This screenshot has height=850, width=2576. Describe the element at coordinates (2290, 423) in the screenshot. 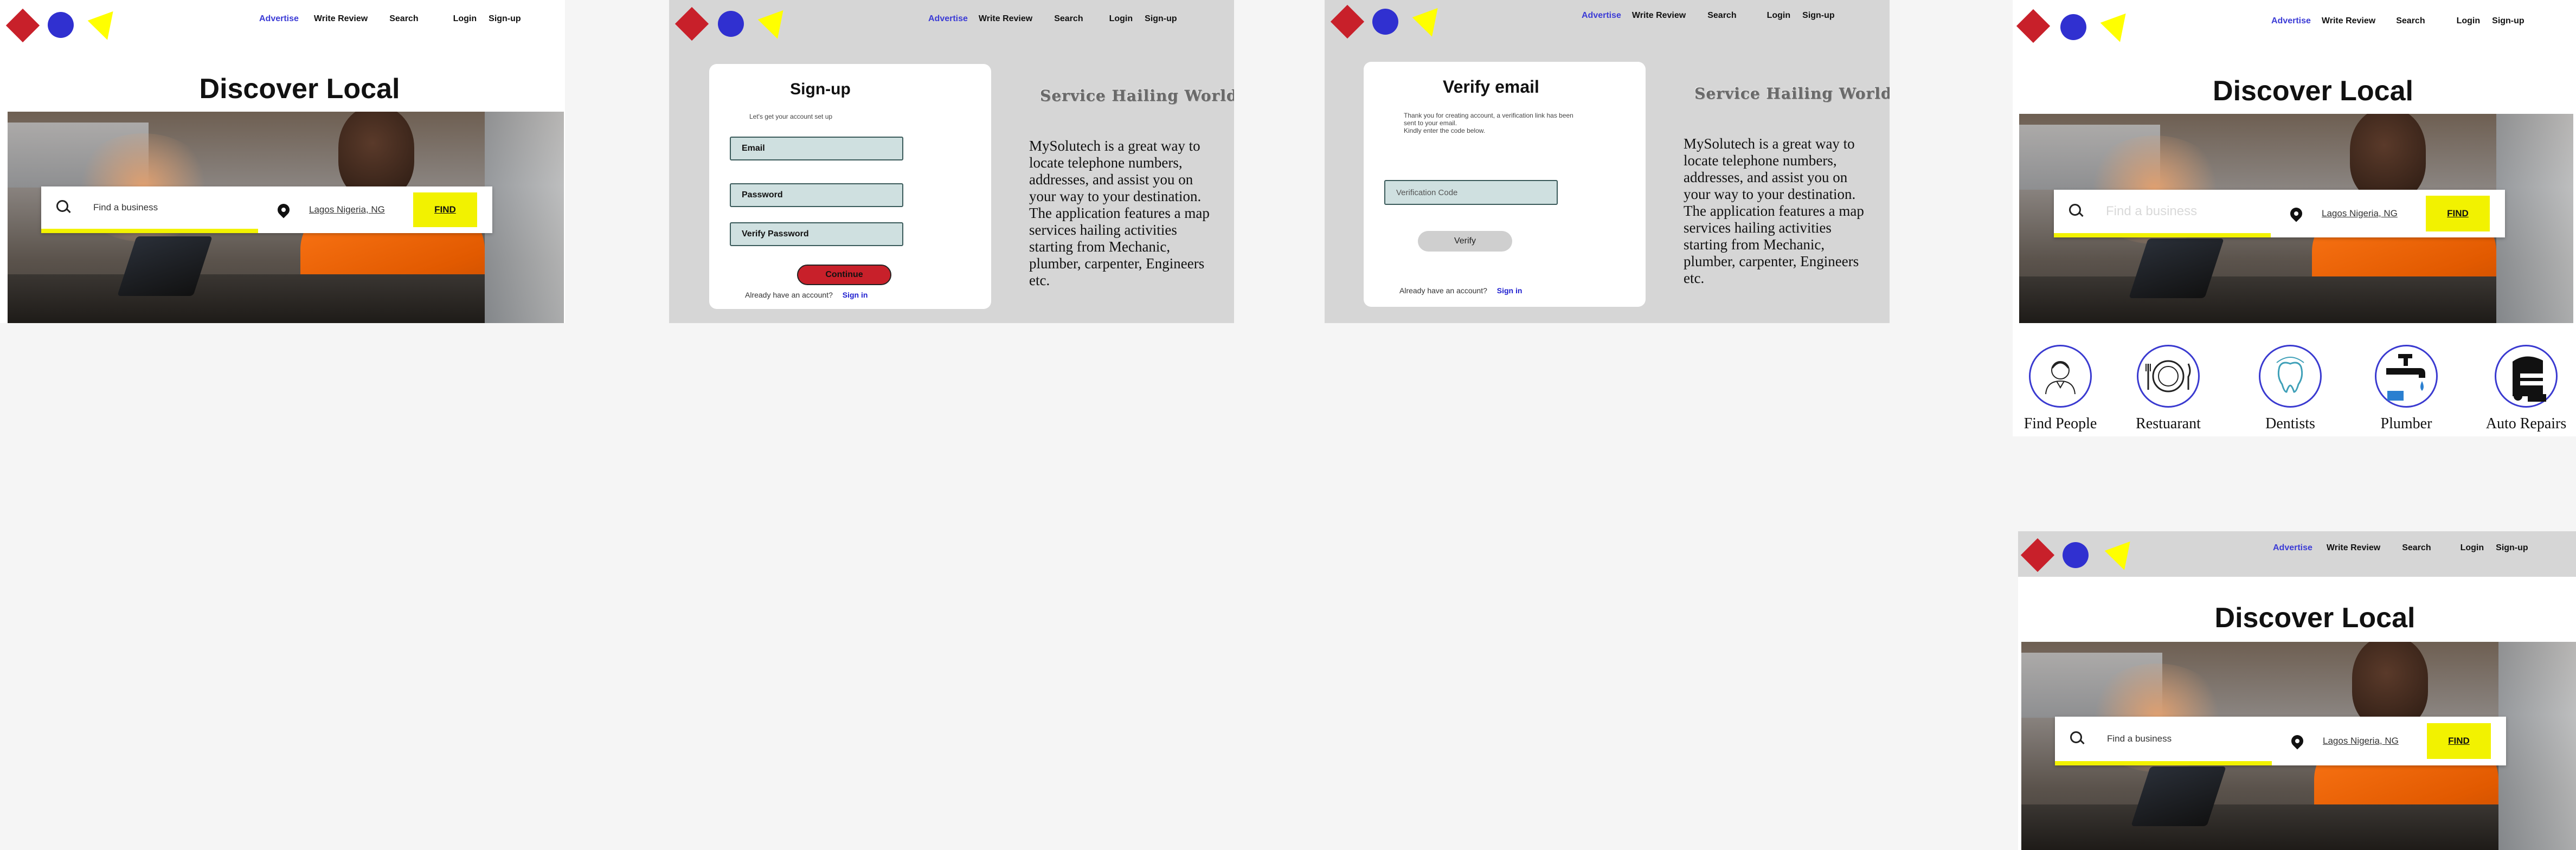

I see `category-label: Dentists` at that location.